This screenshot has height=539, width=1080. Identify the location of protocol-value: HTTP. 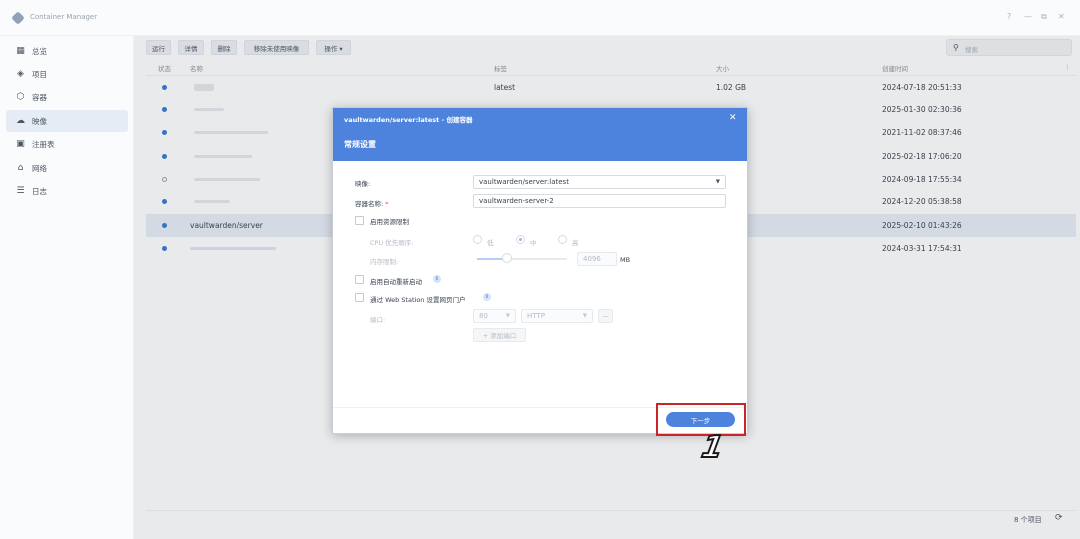
(536, 316).